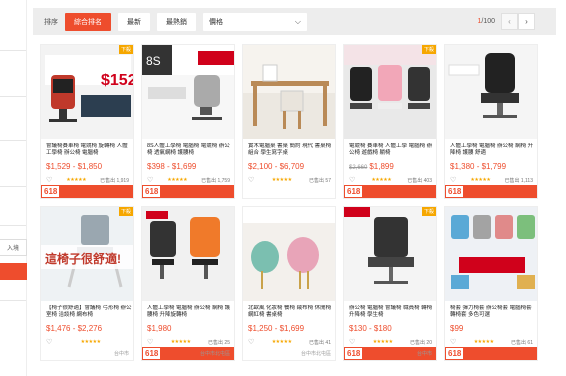 Image resolution: width=566 pixels, height=376 pixels. What do you see at coordinates (89, 150) in the screenshot?
I see `product-title: 會議椅賽車椅 電競椅 旋轉椅 人體工學椅 辦公椅 電腦椅` at bounding box center [89, 150].